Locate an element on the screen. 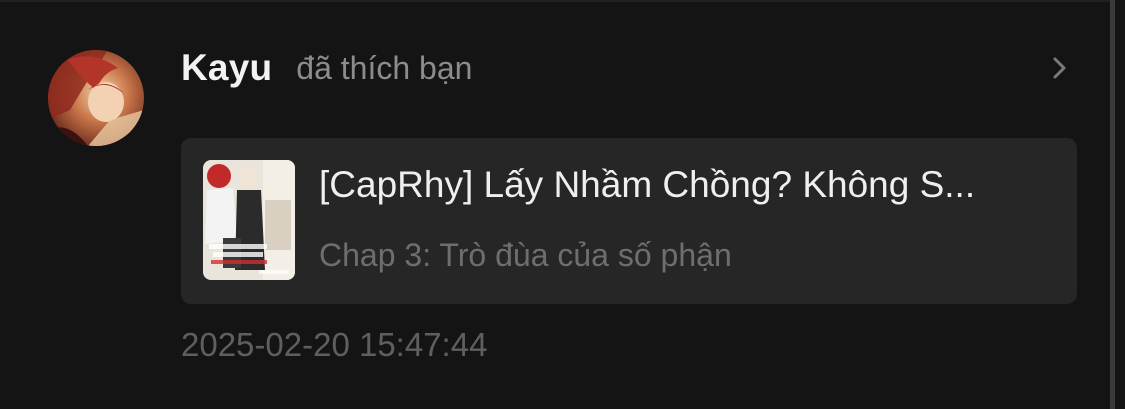 The height and width of the screenshot is (409, 1125). comic-cover-image is located at coordinates (249, 220).